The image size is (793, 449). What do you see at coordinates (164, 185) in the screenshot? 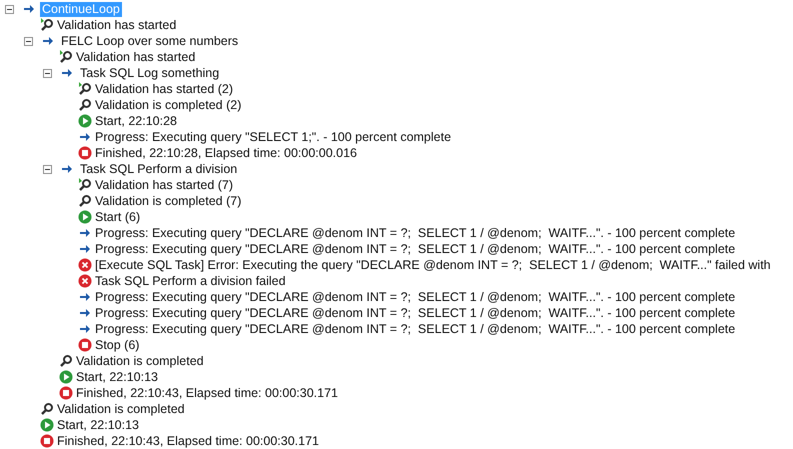
I see `log-entry: Validation has started (7)` at bounding box center [164, 185].